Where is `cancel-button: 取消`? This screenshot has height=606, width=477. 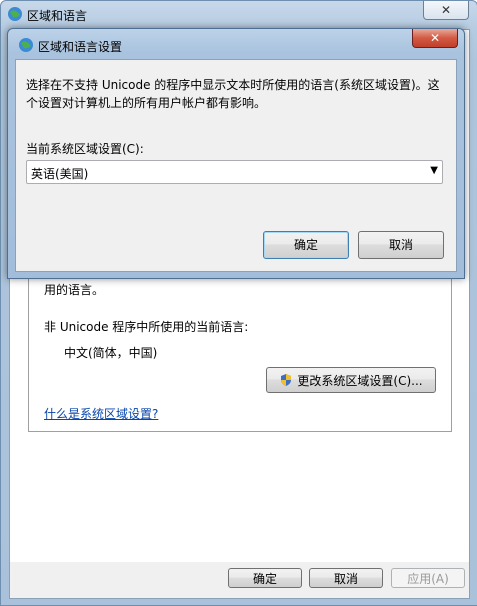
cancel-button: 取消 is located at coordinates (346, 578).